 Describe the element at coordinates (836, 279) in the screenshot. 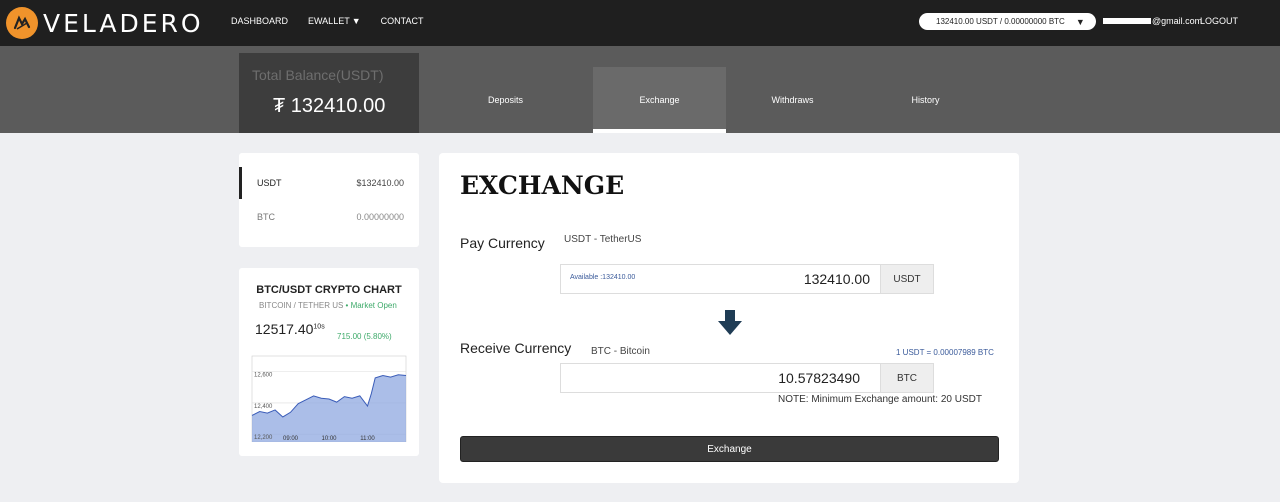

I see `pay-amount-value: 132410.00` at that location.